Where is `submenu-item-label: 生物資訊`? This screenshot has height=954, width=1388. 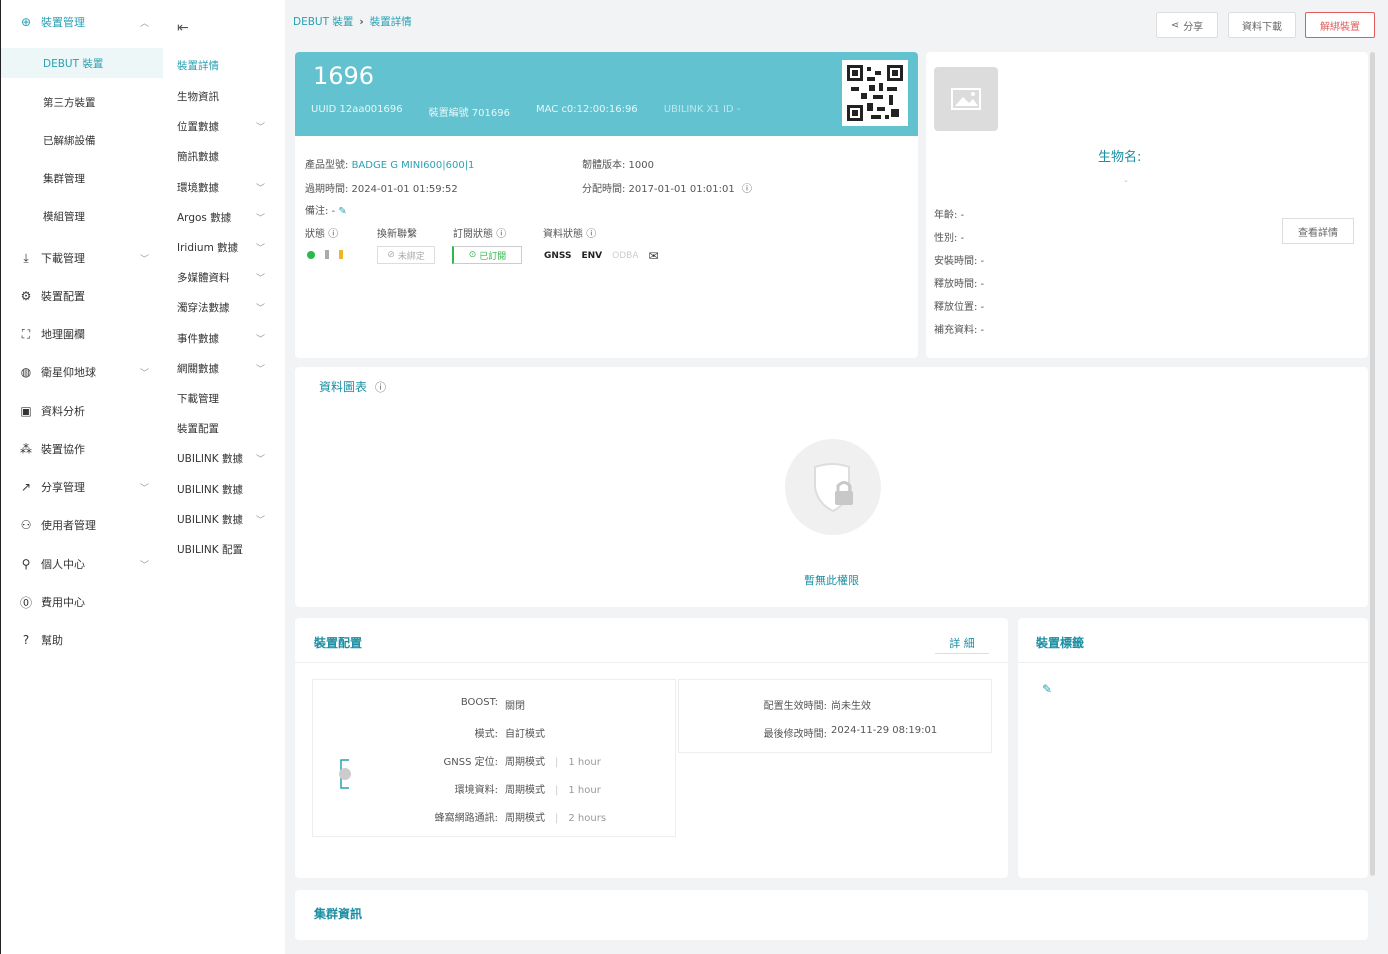
submenu-item-label: 生物資訊 is located at coordinates (198, 96).